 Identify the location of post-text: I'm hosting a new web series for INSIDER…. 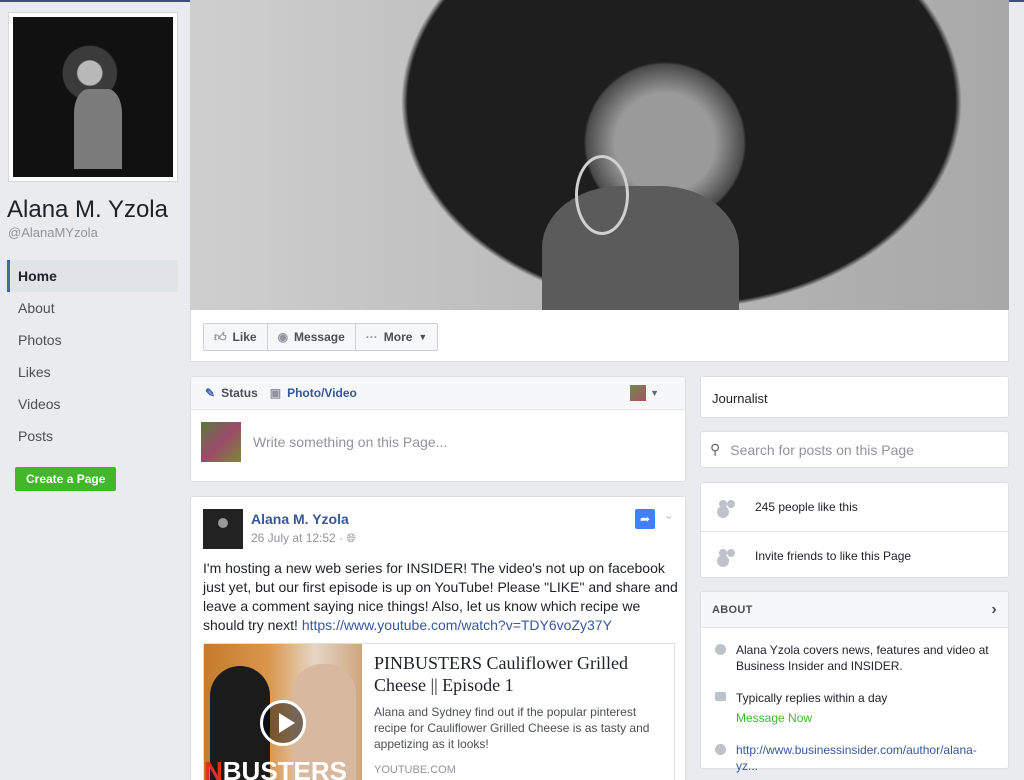
(441, 597).